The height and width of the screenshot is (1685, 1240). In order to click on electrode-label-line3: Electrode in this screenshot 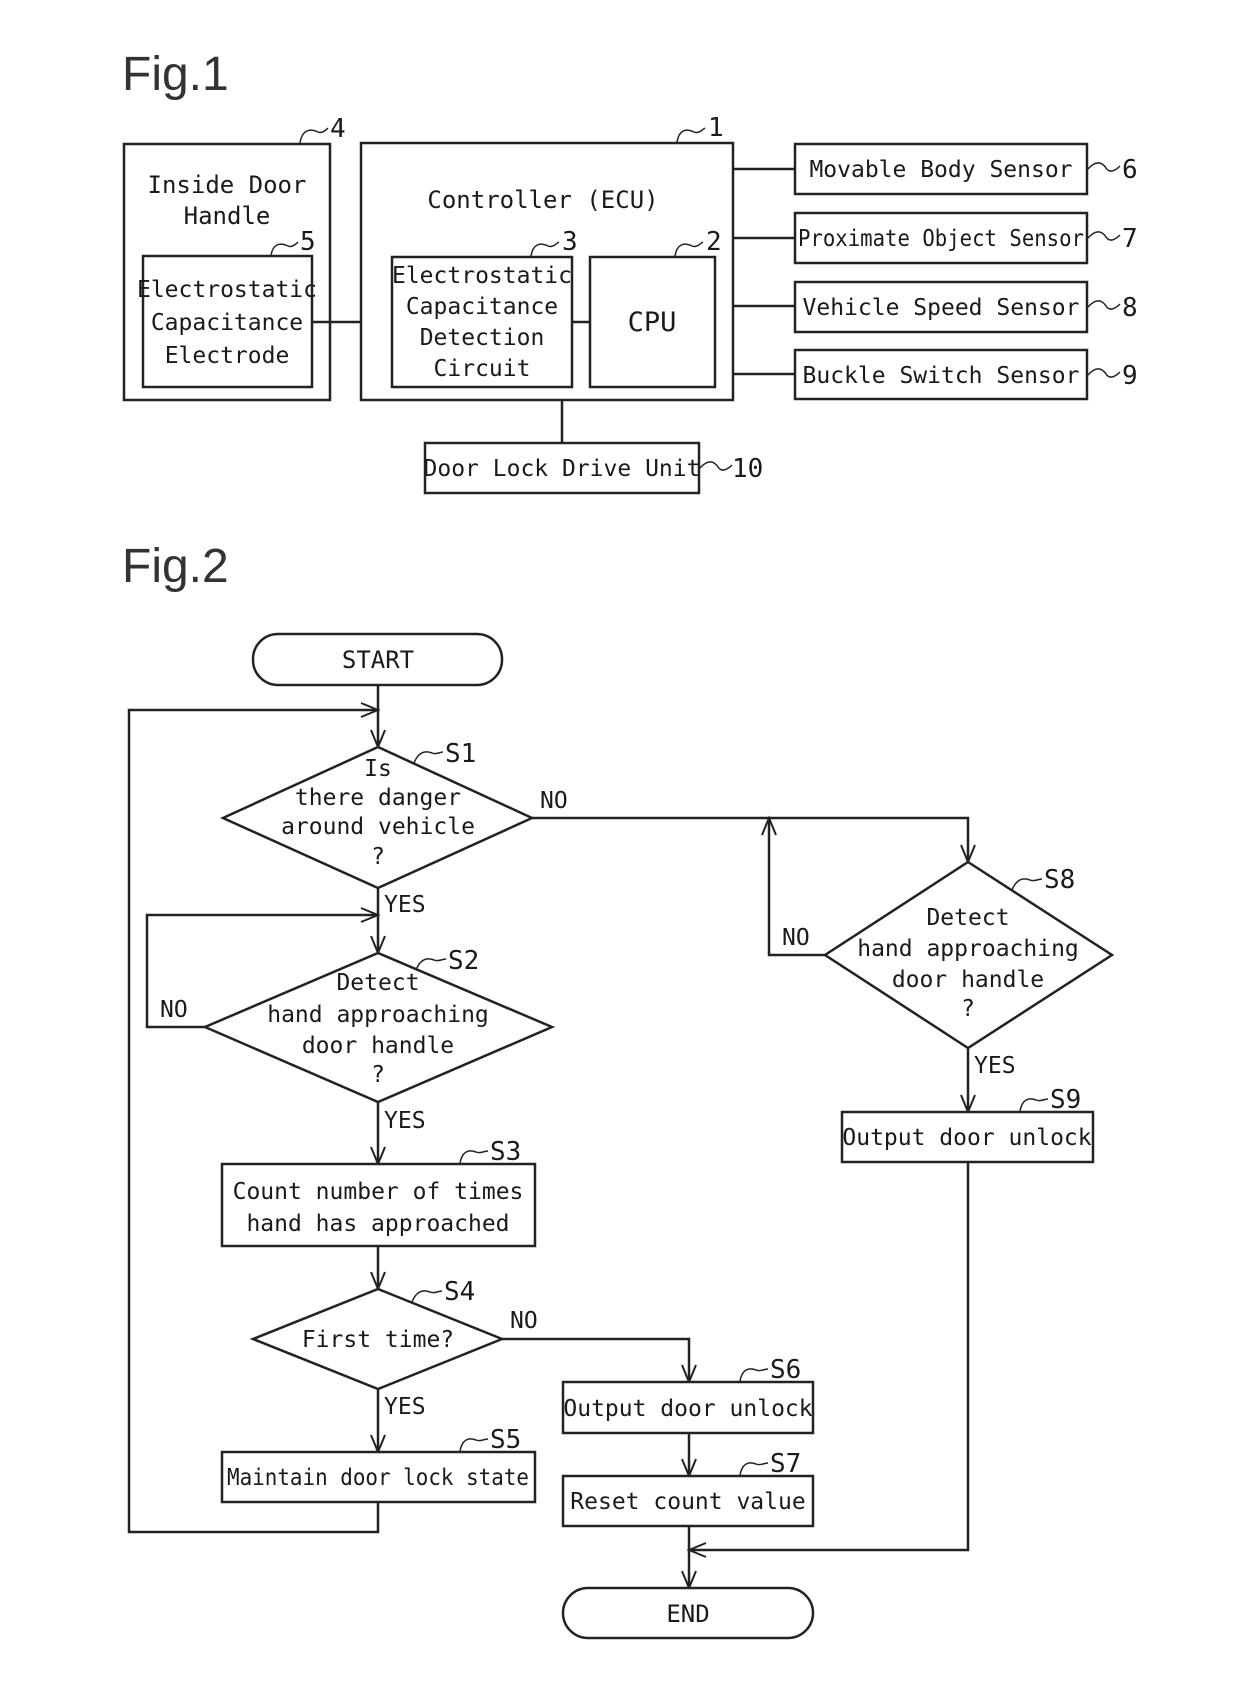, I will do `click(227, 356)`.